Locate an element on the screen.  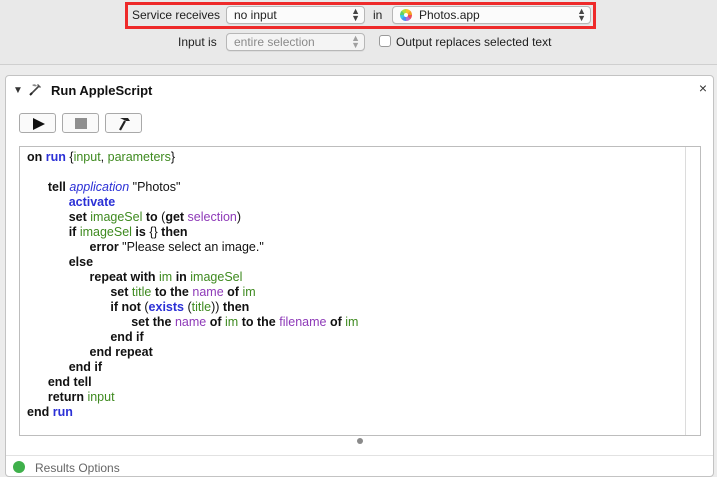
output-replaces-label: Output replaces selected text is located at coordinates (474, 42).